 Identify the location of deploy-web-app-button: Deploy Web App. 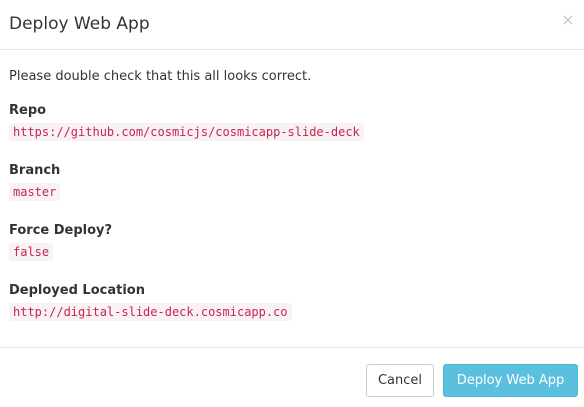
(510, 380).